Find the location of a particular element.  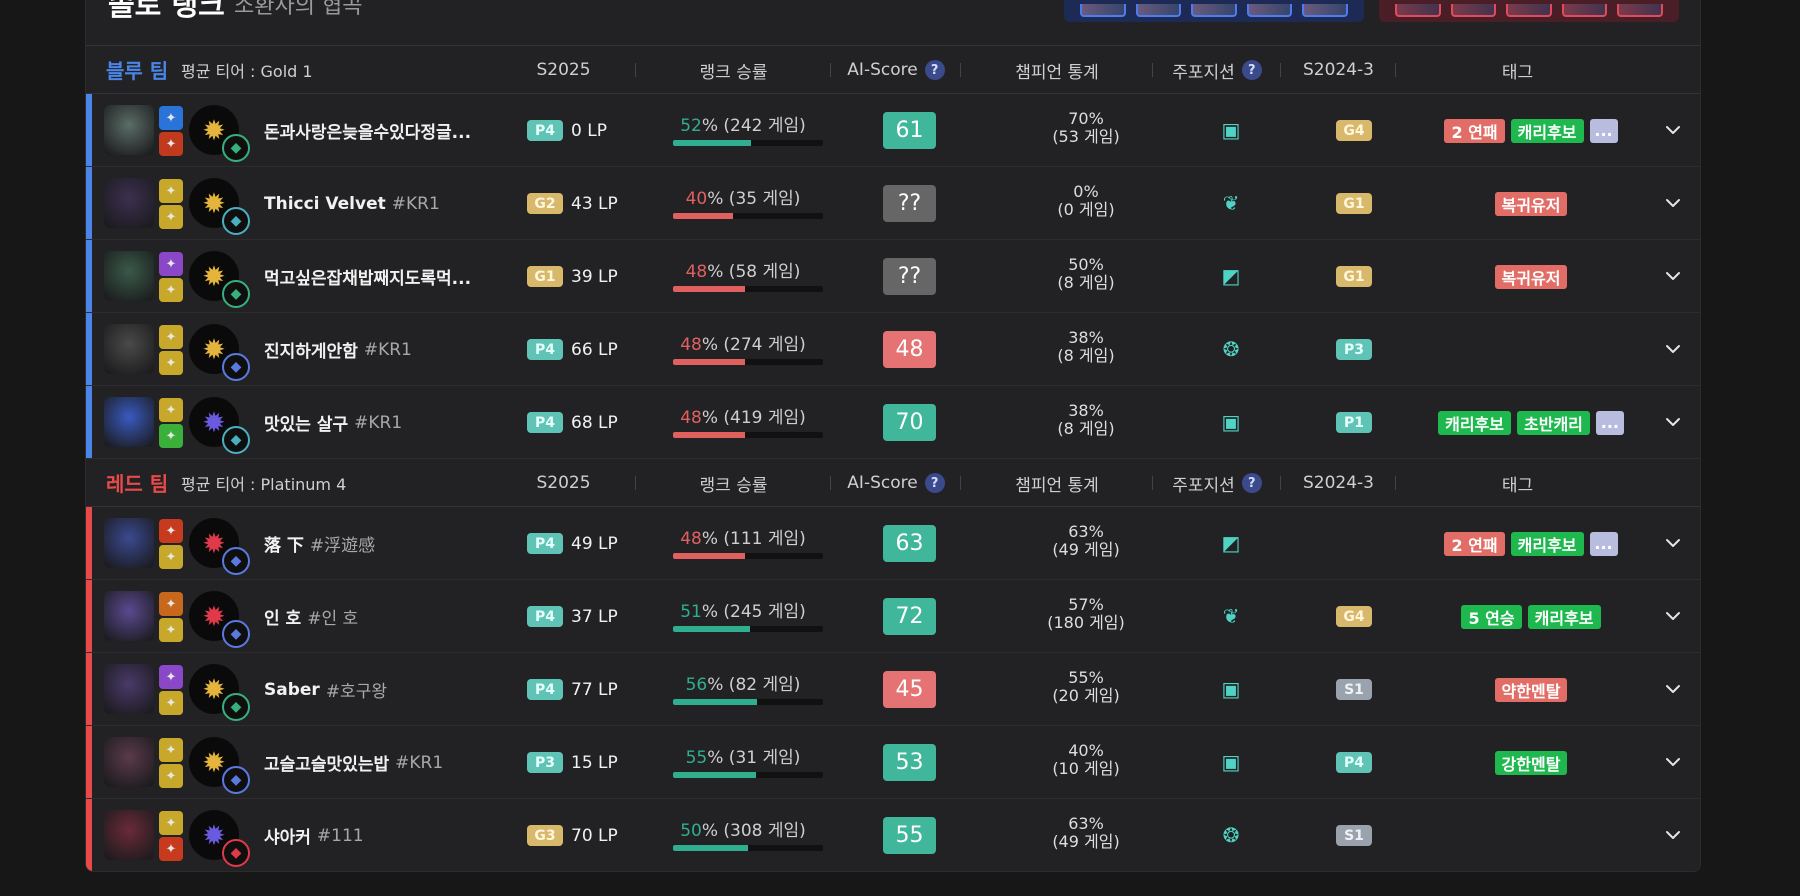

column-header-winrate: 랭크 승률 is located at coordinates (733, 70).